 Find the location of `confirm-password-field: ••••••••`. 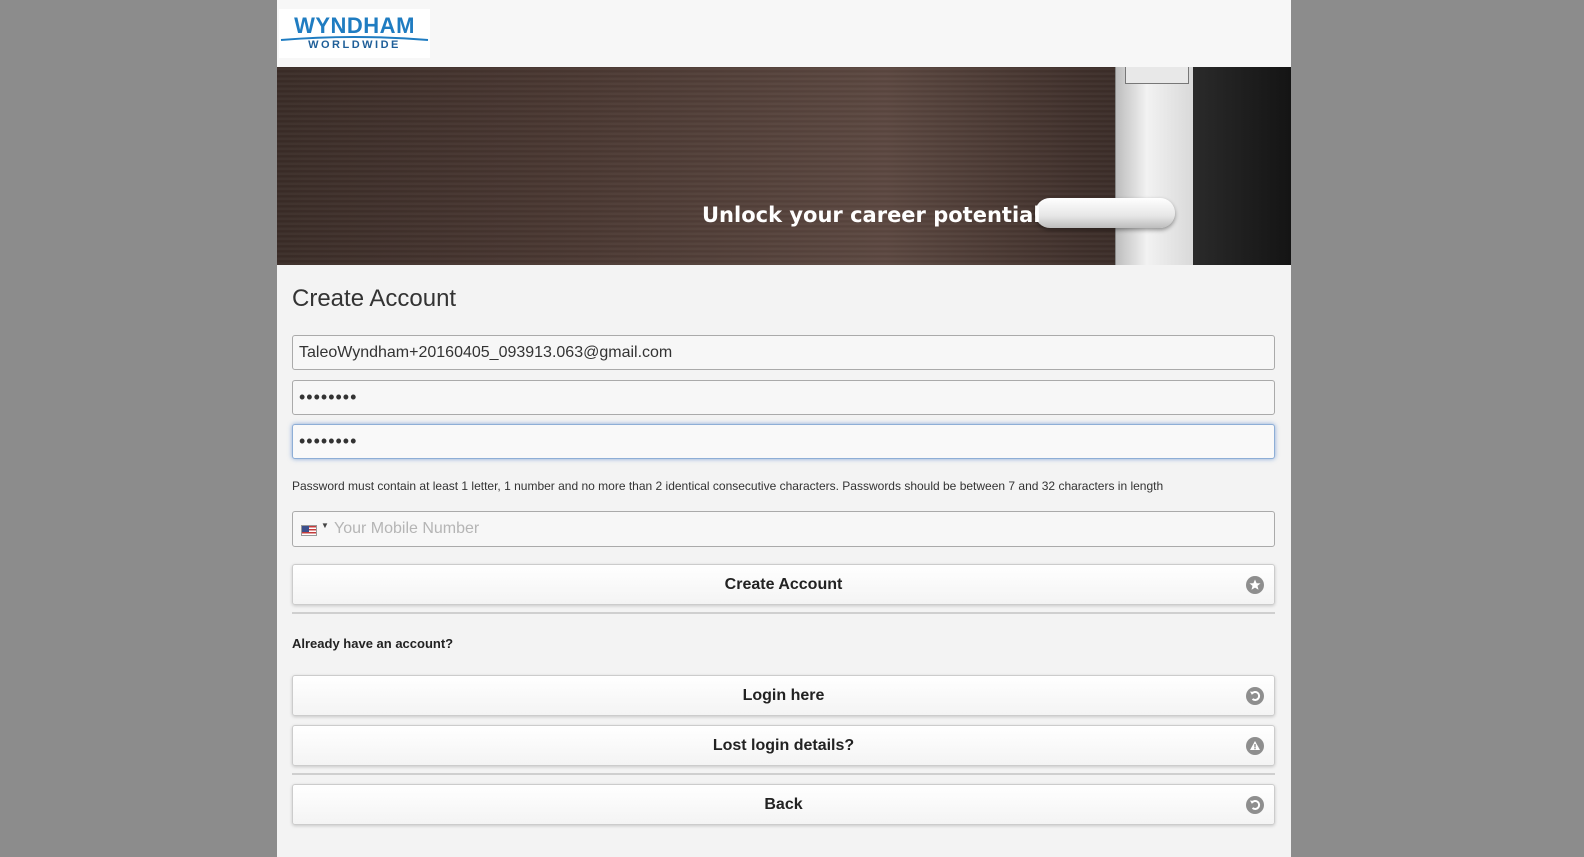

confirm-password-field: •••••••• is located at coordinates (783, 441).